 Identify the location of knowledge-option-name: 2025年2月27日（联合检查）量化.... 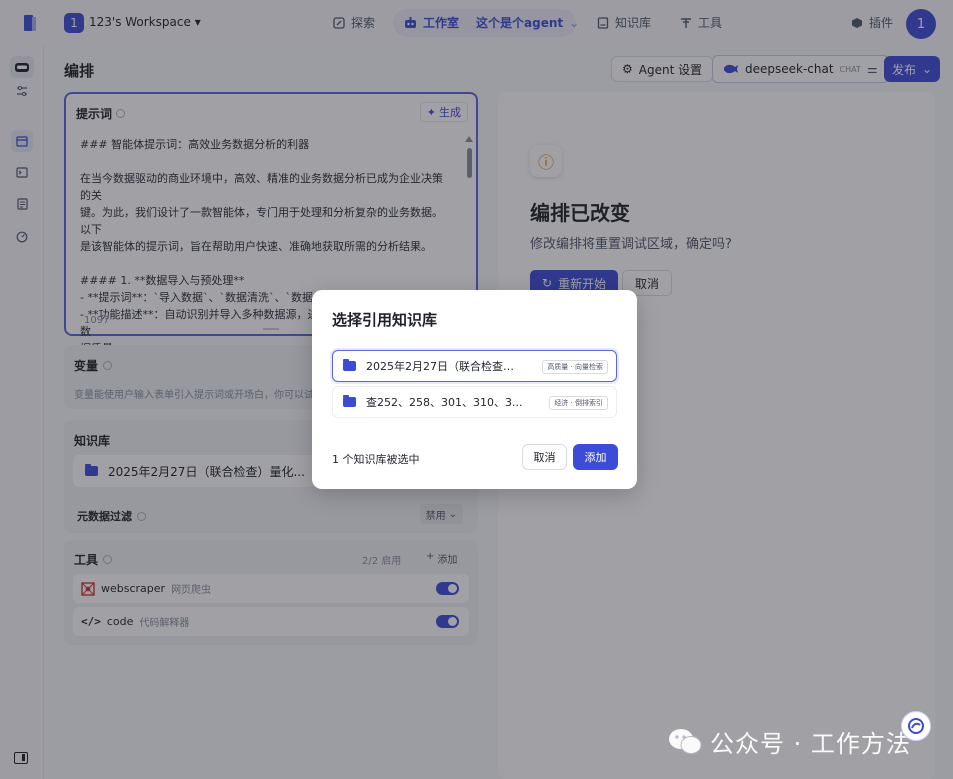
(445, 366).